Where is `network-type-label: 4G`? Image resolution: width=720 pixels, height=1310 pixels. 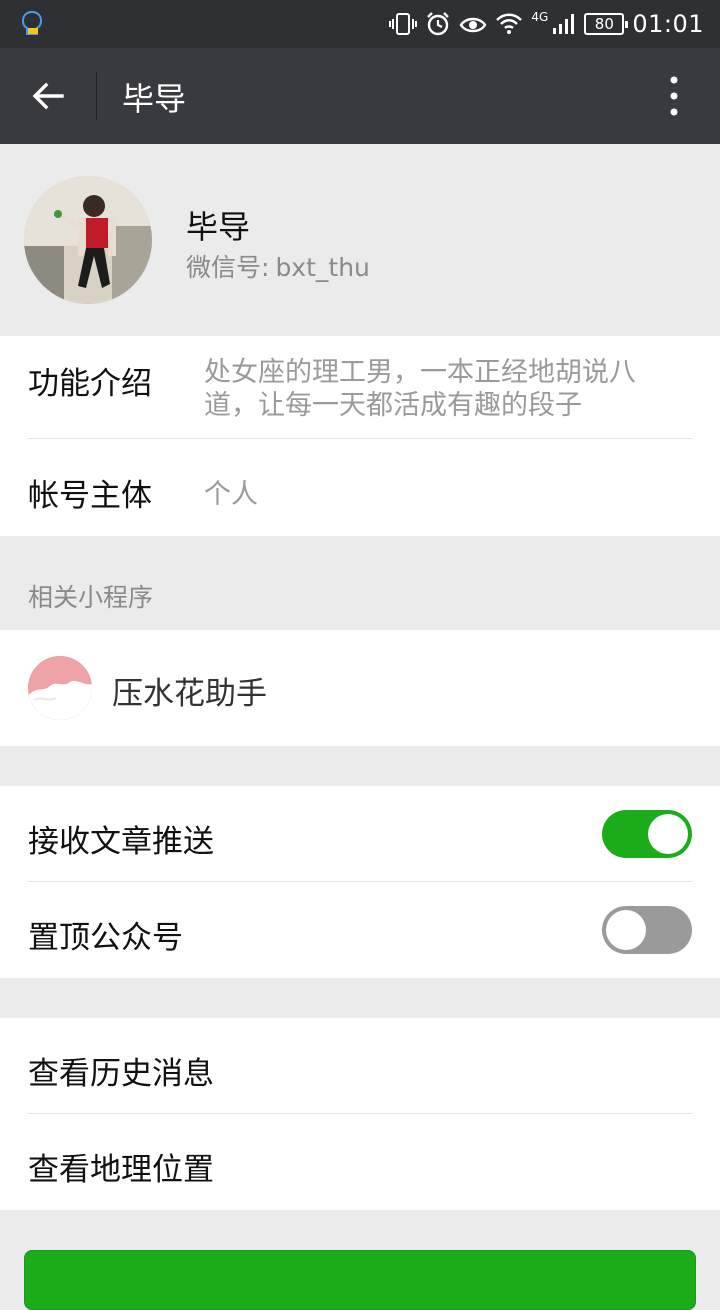
network-type-label: 4G is located at coordinates (540, 17).